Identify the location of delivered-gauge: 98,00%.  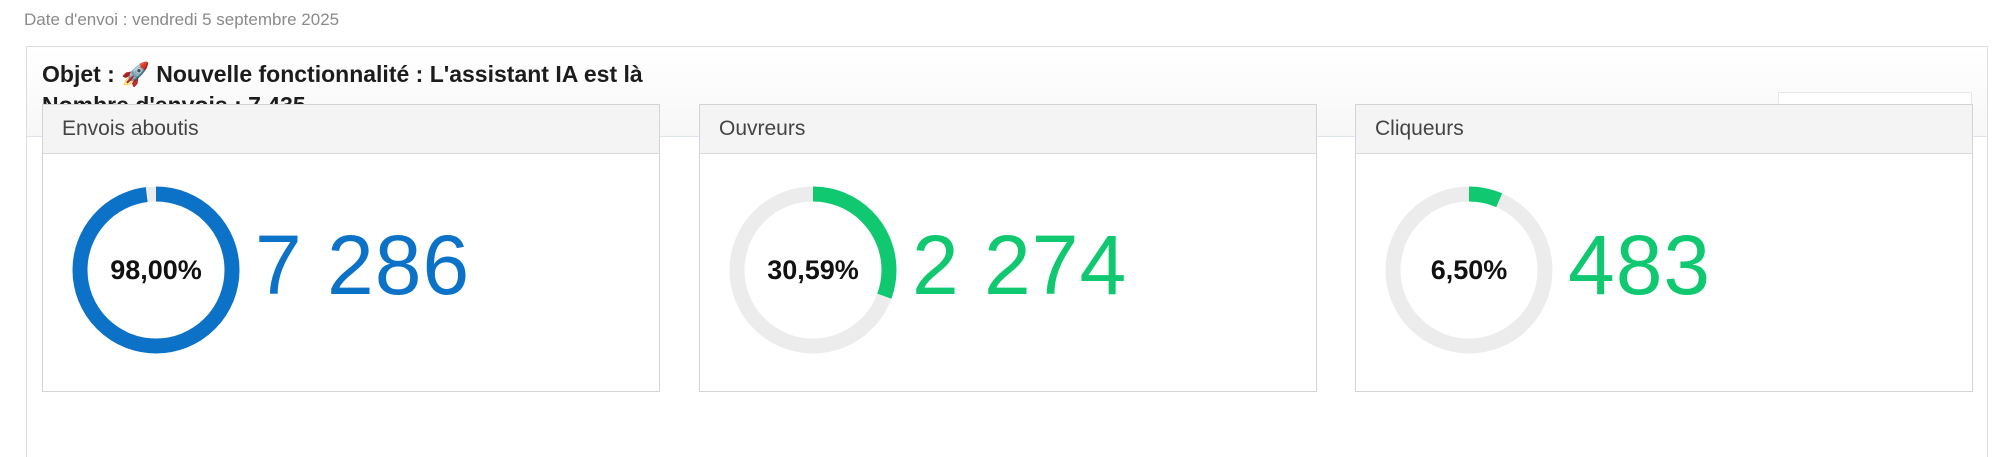
(156, 270).